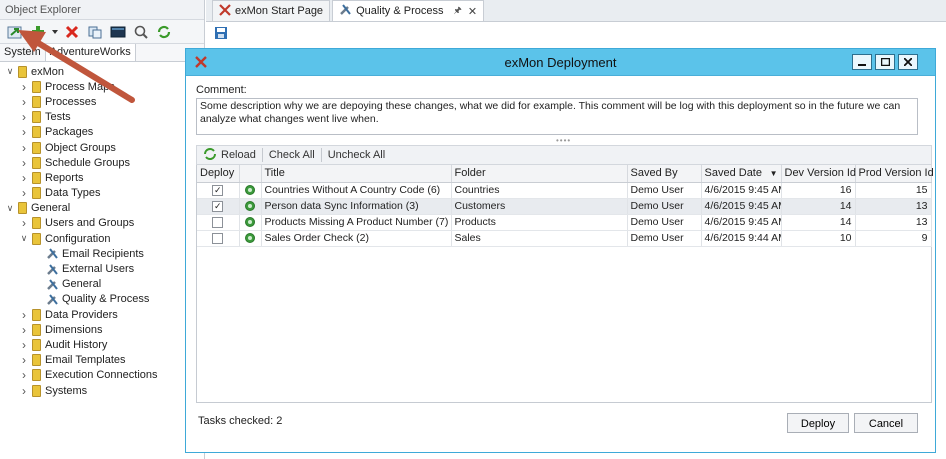 The width and height of the screenshot is (946, 459). I want to click on column-header-title: Title, so click(356, 174).